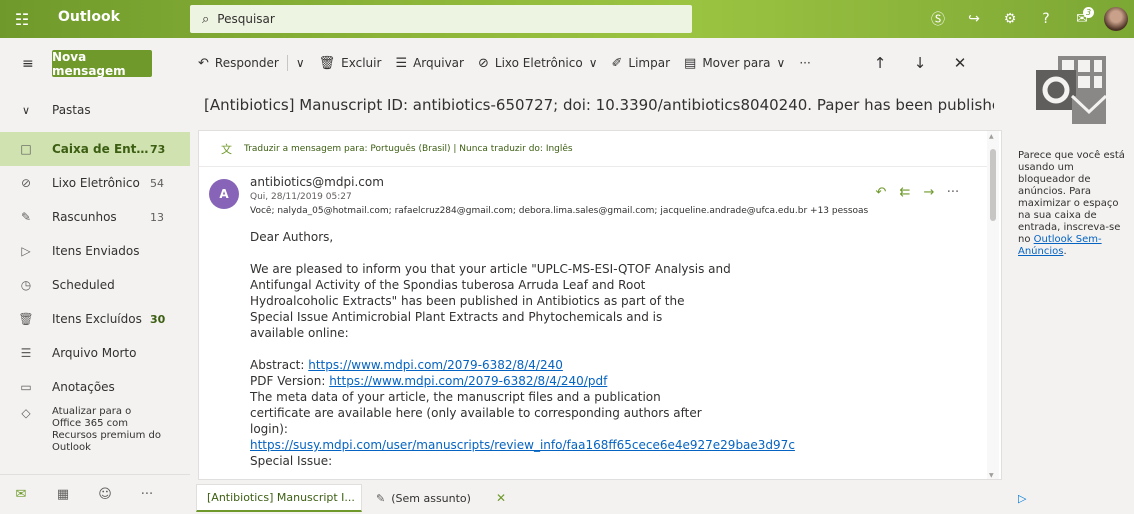  What do you see at coordinates (84, 217) in the screenshot?
I see `sidebar-item-label: Rascunhos` at bounding box center [84, 217].